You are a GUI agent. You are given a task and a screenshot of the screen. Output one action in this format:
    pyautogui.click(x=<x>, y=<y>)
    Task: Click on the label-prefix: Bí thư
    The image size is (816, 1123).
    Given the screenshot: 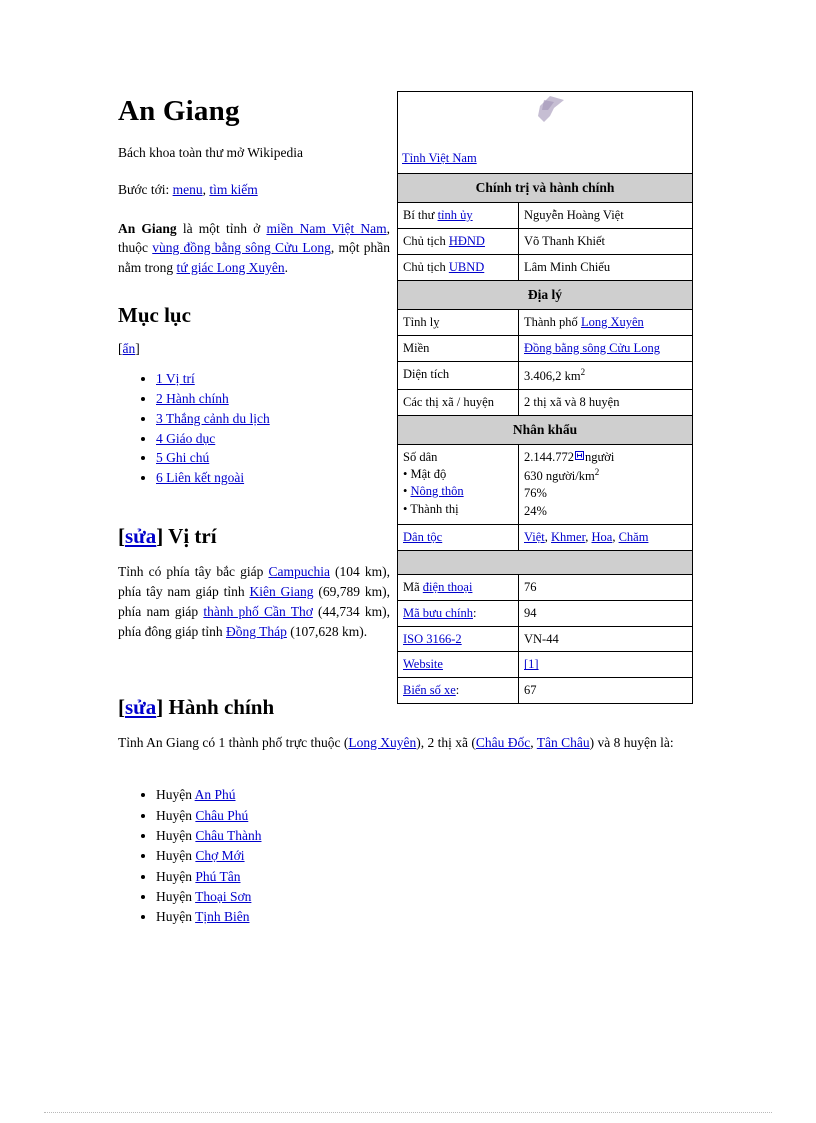 What is the action you would take?
    pyautogui.click(x=420, y=215)
    